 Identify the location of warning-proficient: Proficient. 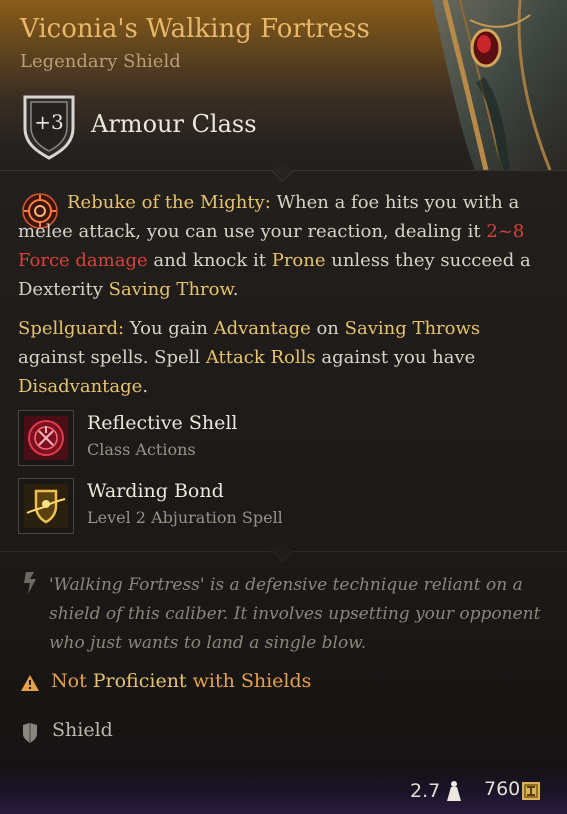
(140, 681).